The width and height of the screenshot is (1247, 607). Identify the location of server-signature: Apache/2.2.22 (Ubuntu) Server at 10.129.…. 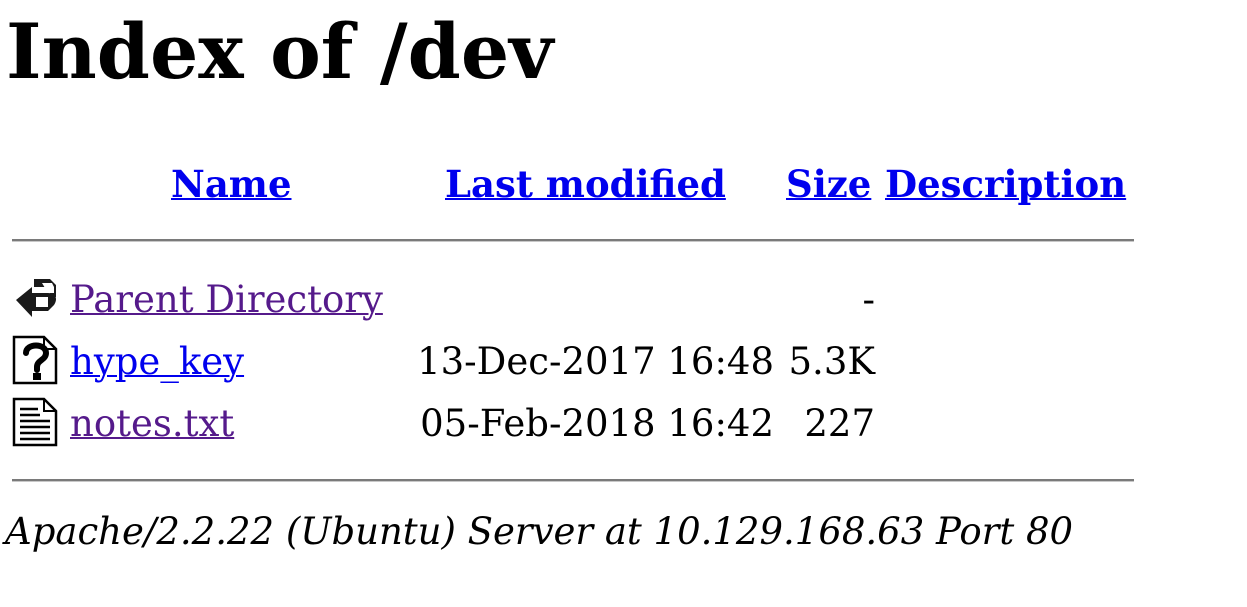
(539, 531).